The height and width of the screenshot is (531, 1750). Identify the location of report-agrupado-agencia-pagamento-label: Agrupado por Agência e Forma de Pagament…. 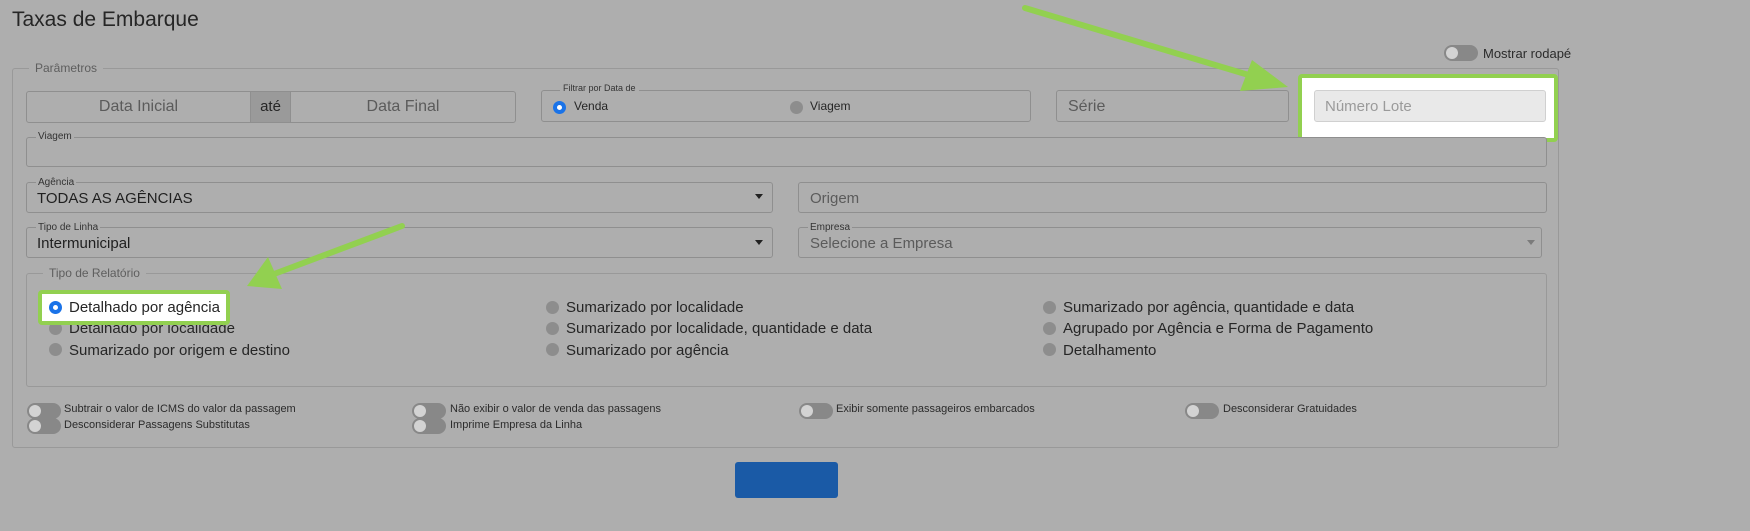
(1218, 328).